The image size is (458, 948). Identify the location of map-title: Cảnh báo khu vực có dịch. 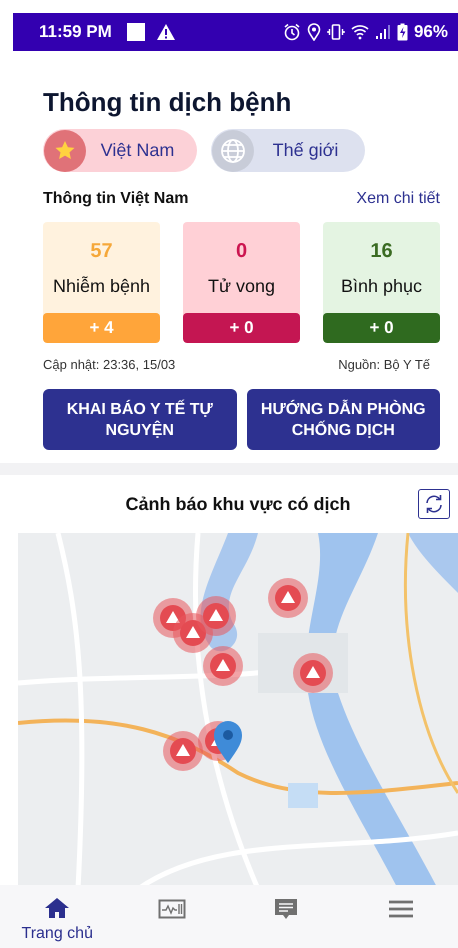
(238, 504).